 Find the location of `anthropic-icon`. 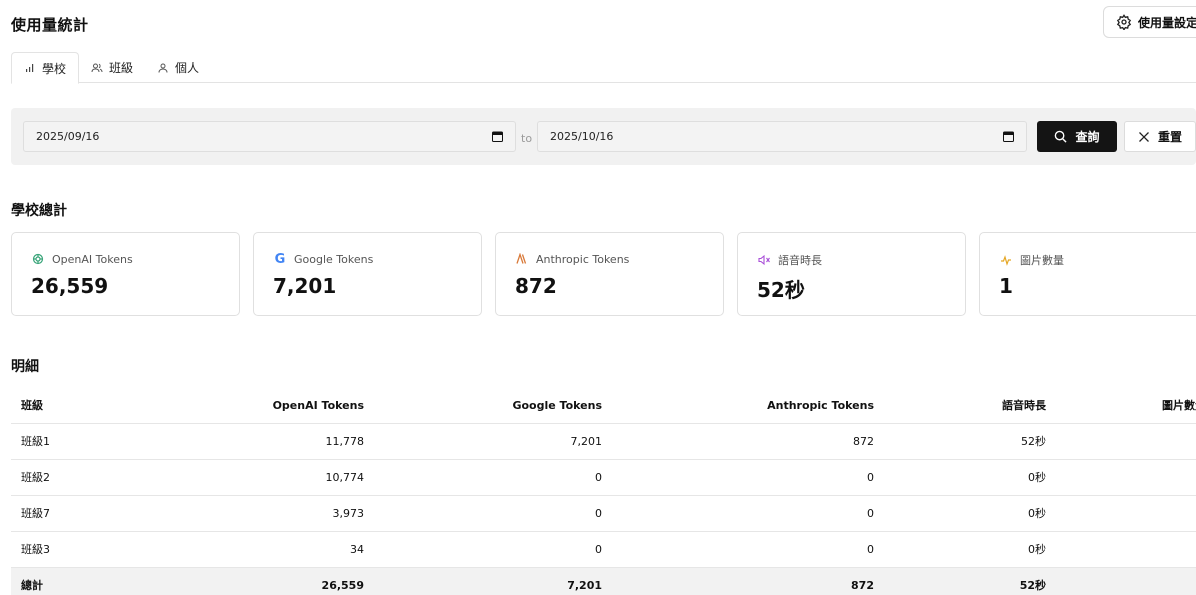

anthropic-icon is located at coordinates (522, 259).